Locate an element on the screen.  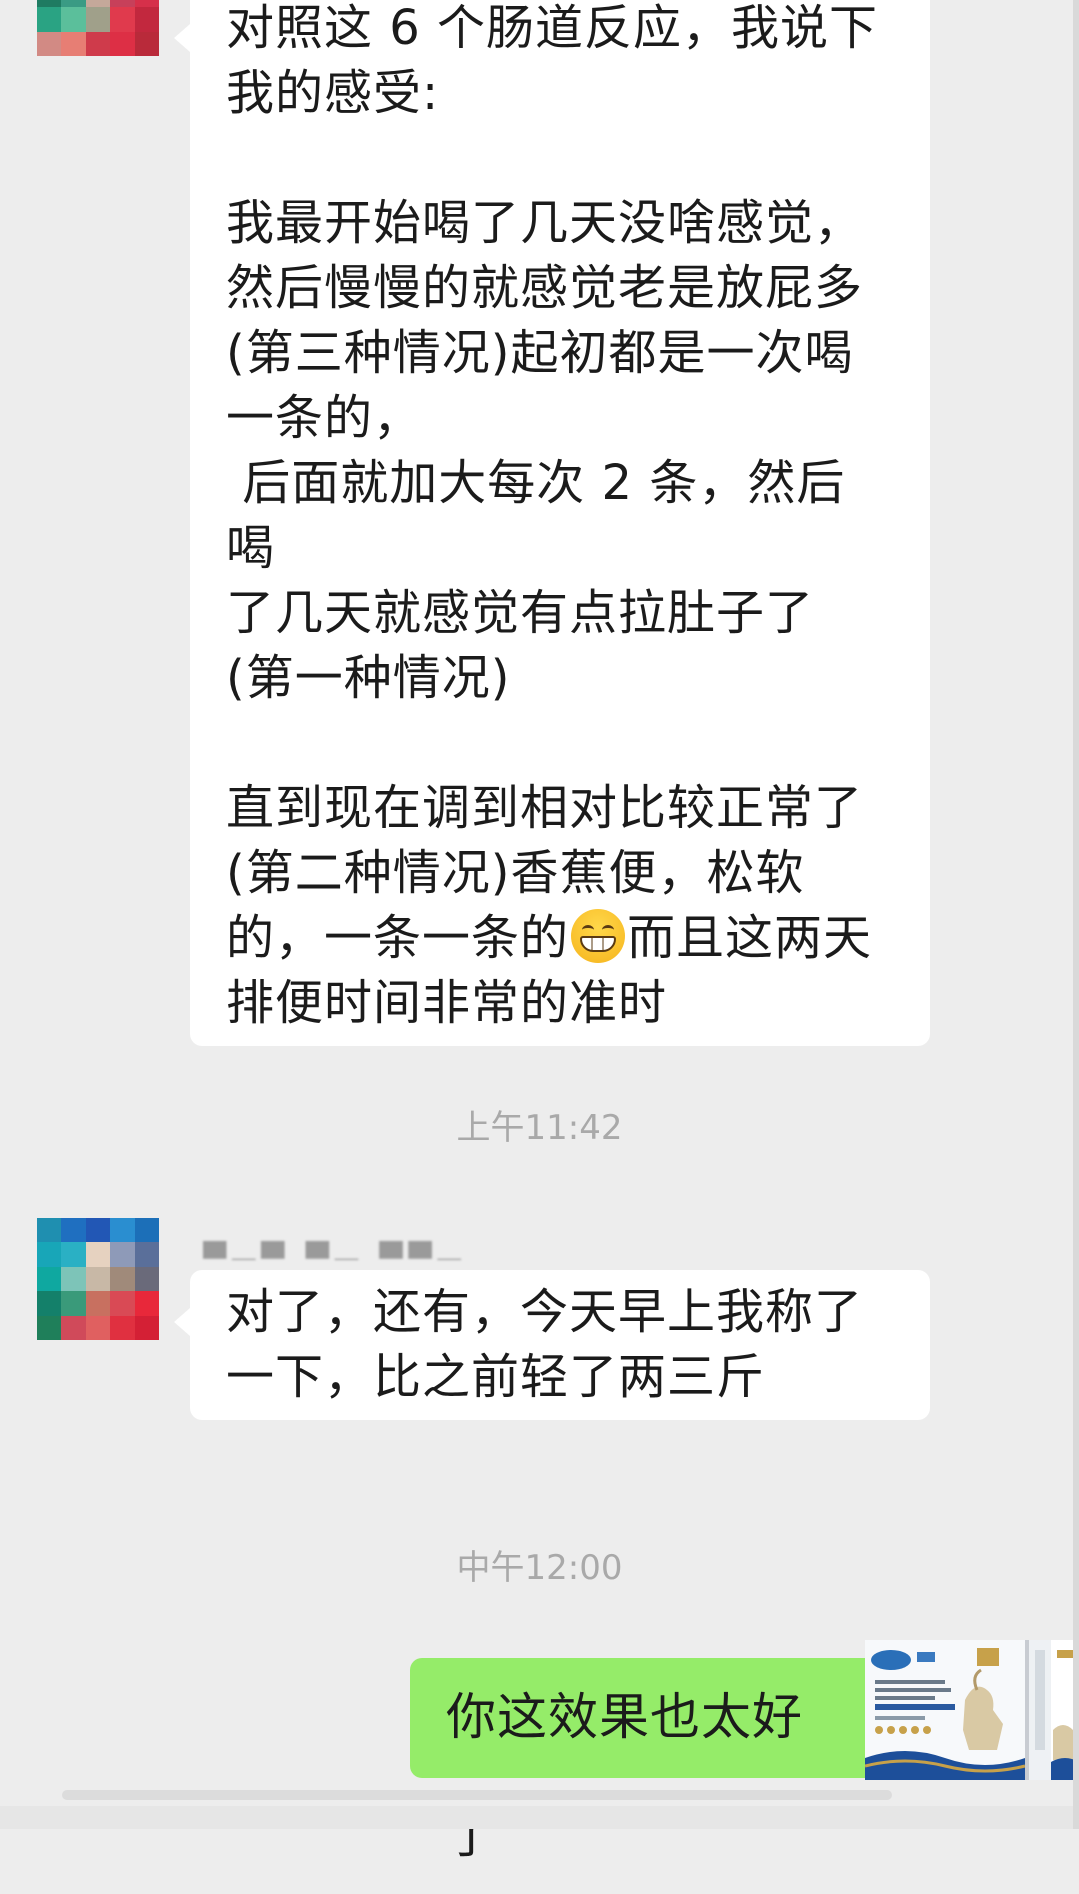
timestamp: 中午12:00 is located at coordinates (539, 1568).